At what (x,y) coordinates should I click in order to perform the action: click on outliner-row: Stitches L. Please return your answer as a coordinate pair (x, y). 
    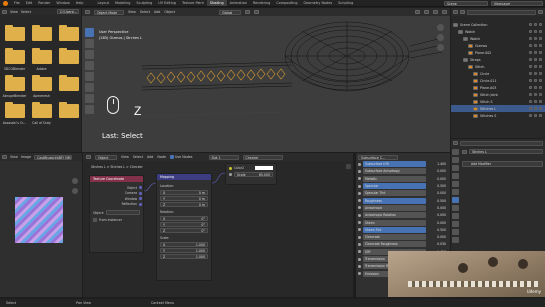
    Looking at the image, I should click on (498, 108).